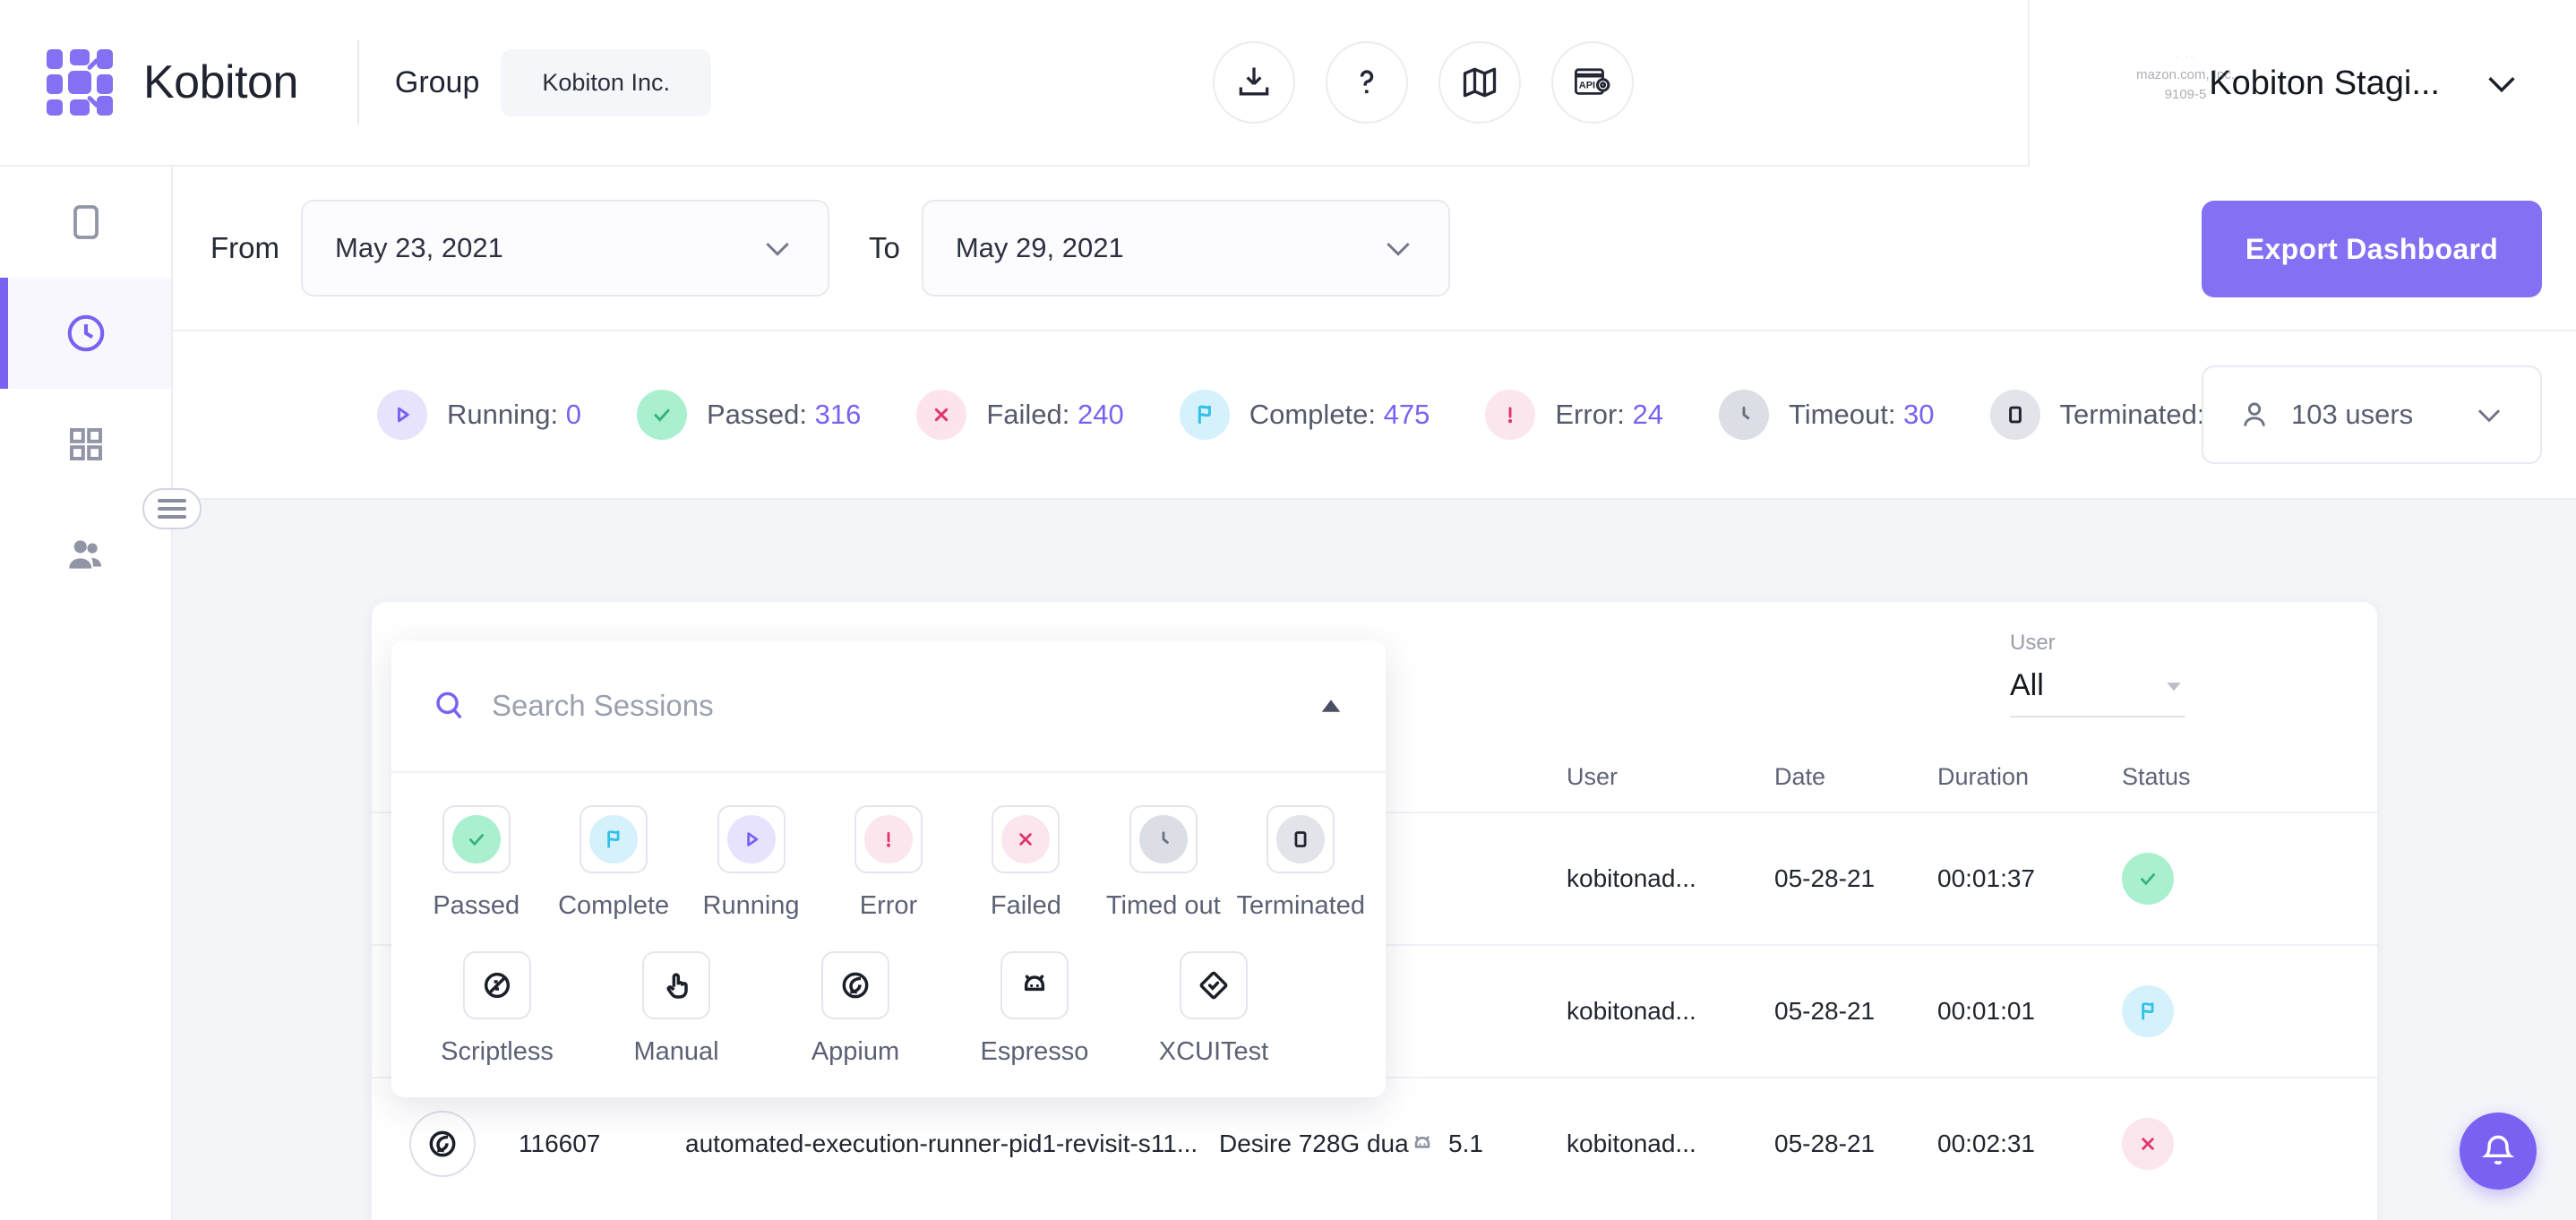 The image size is (2576, 1220). What do you see at coordinates (2372, 249) in the screenshot?
I see `export-dashboard-button: Export Dashboard` at bounding box center [2372, 249].